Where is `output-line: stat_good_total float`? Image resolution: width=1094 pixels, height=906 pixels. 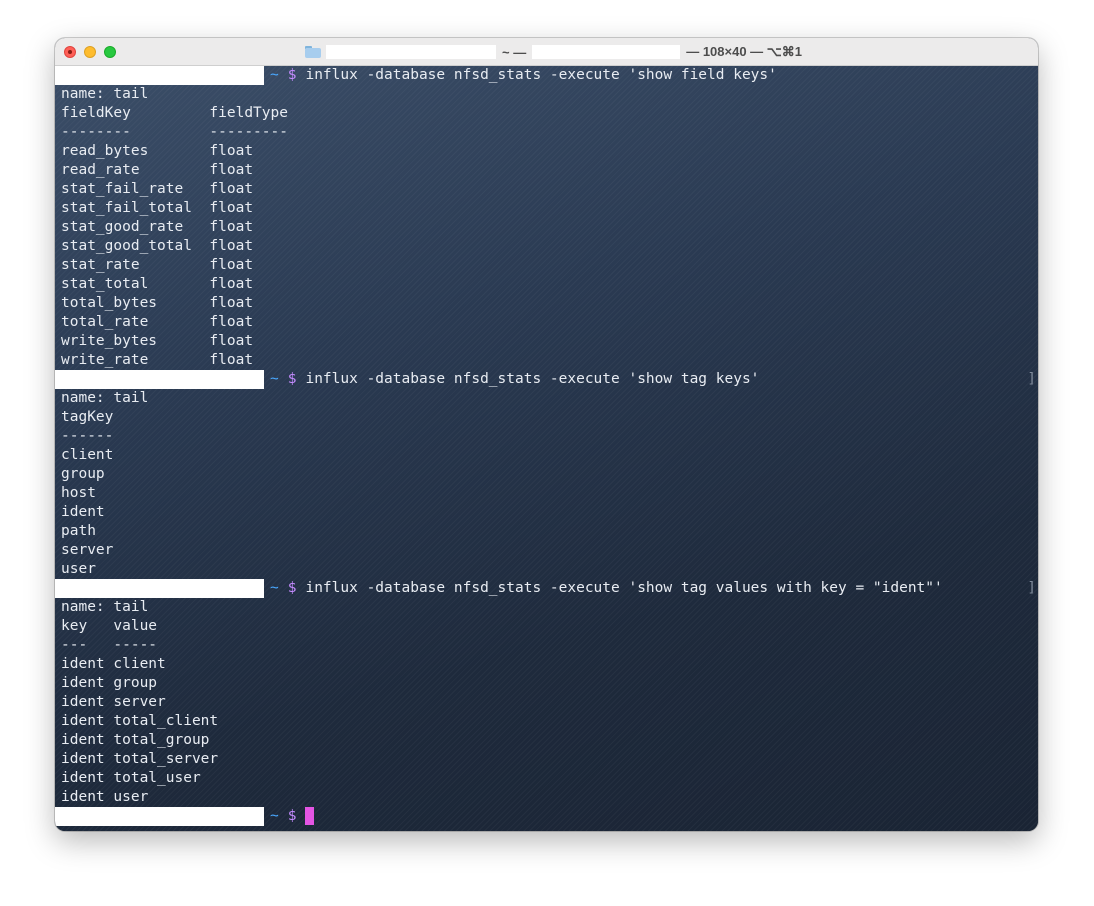 output-line: stat_good_total float is located at coordinates (157, 246).